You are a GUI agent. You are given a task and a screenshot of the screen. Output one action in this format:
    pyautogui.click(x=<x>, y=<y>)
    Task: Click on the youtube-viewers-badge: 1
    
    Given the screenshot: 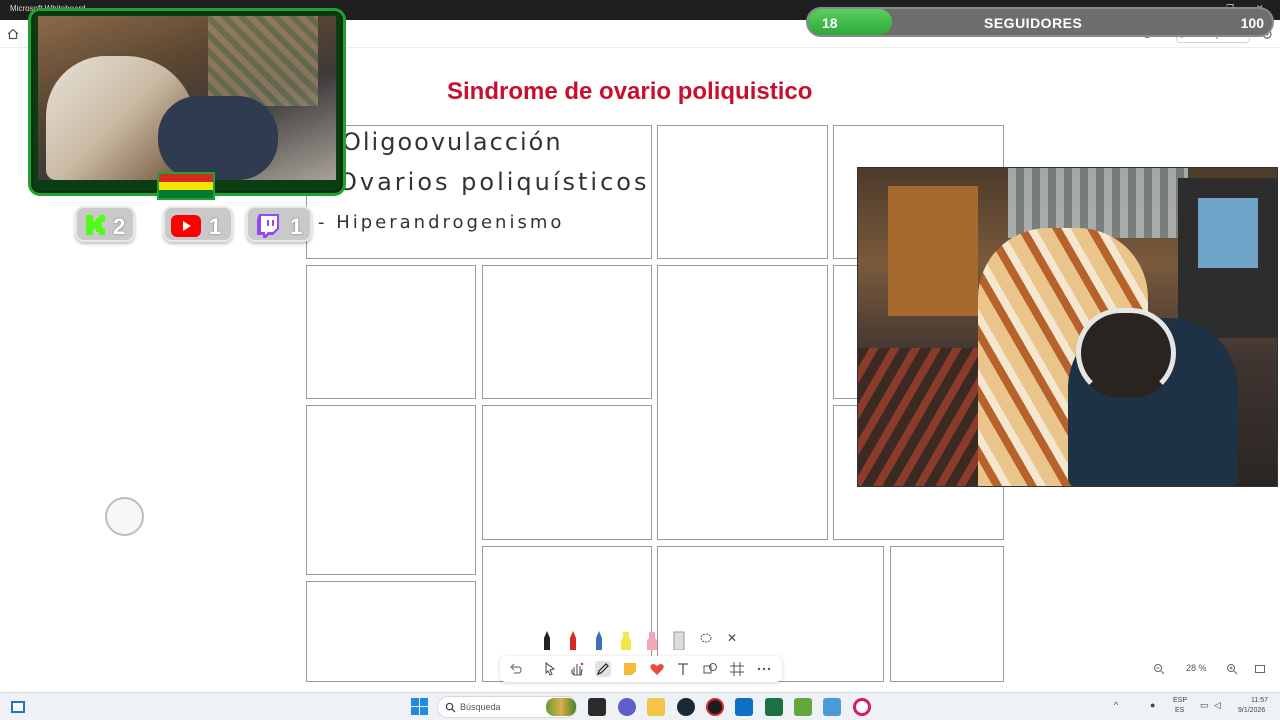 What is the action you would take?
    pyautogui.click(x=198, y=224)
    